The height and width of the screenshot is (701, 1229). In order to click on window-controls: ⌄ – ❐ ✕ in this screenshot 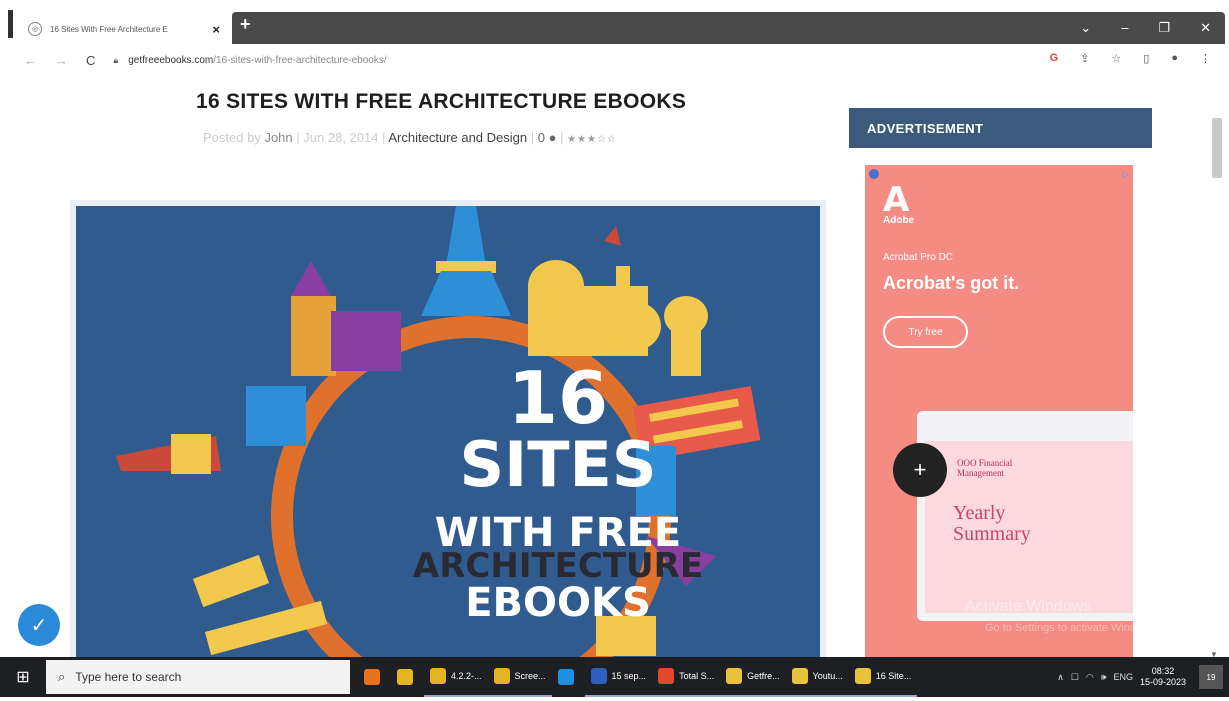, I will do `click(1145, 28)`.